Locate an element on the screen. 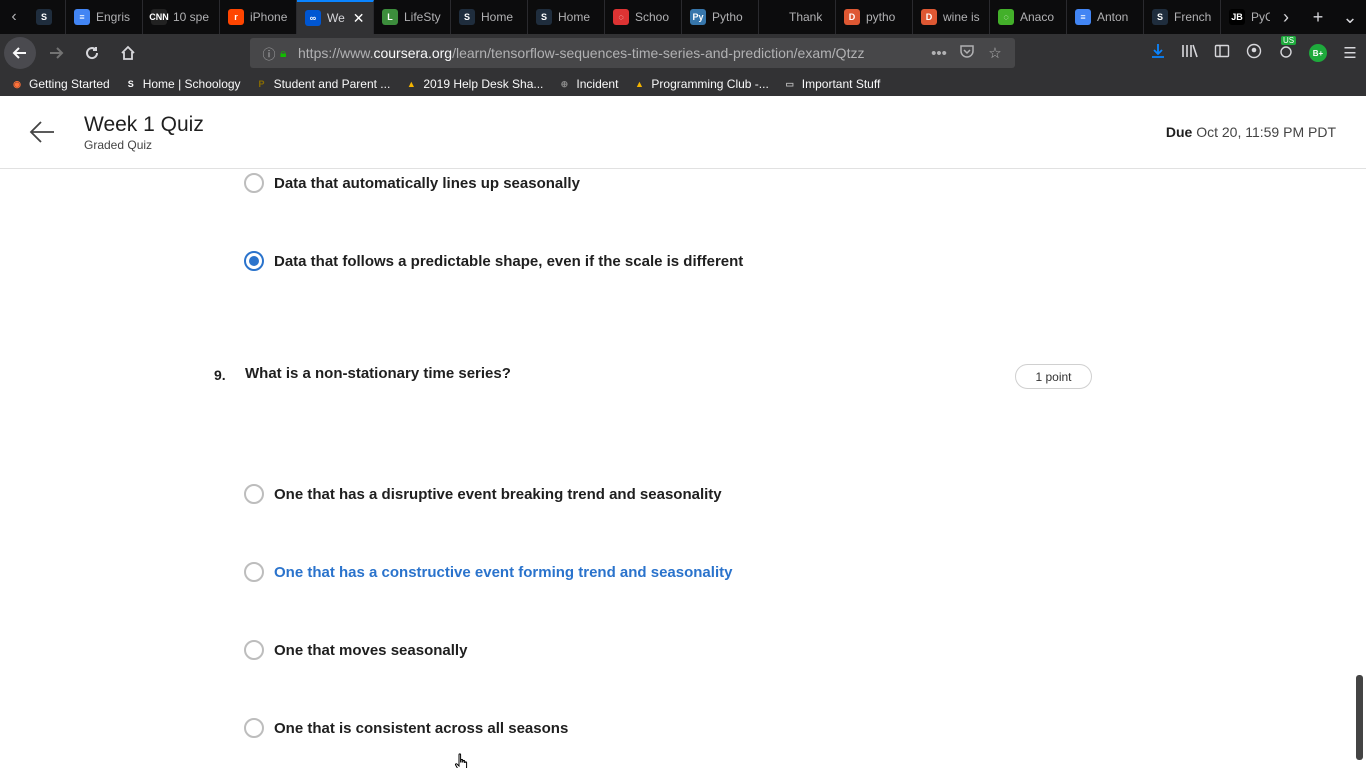  bookmark-label: Home | Schoology is located at coordinates (191, 84).